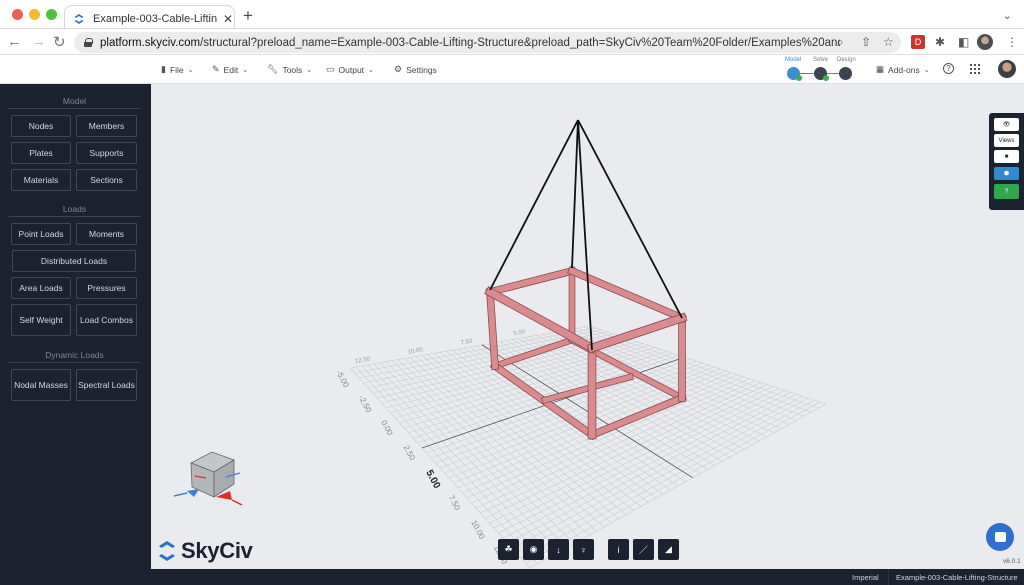  What do you see at coordinates (793, 60) in the screenshot?
I see `step-model-label: Model` at bounding box center [793, 60].